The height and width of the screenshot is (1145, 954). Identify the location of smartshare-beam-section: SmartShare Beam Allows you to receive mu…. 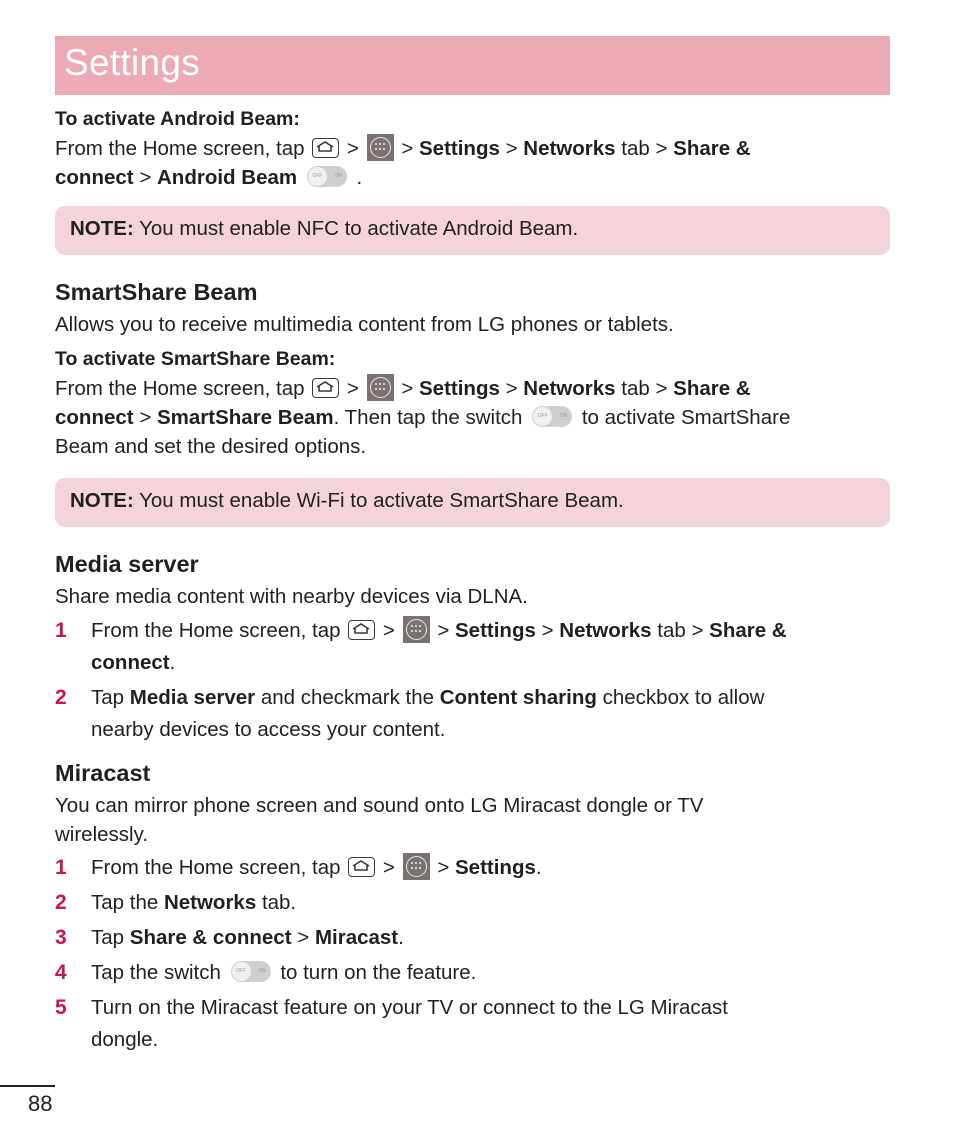
(472, 369).